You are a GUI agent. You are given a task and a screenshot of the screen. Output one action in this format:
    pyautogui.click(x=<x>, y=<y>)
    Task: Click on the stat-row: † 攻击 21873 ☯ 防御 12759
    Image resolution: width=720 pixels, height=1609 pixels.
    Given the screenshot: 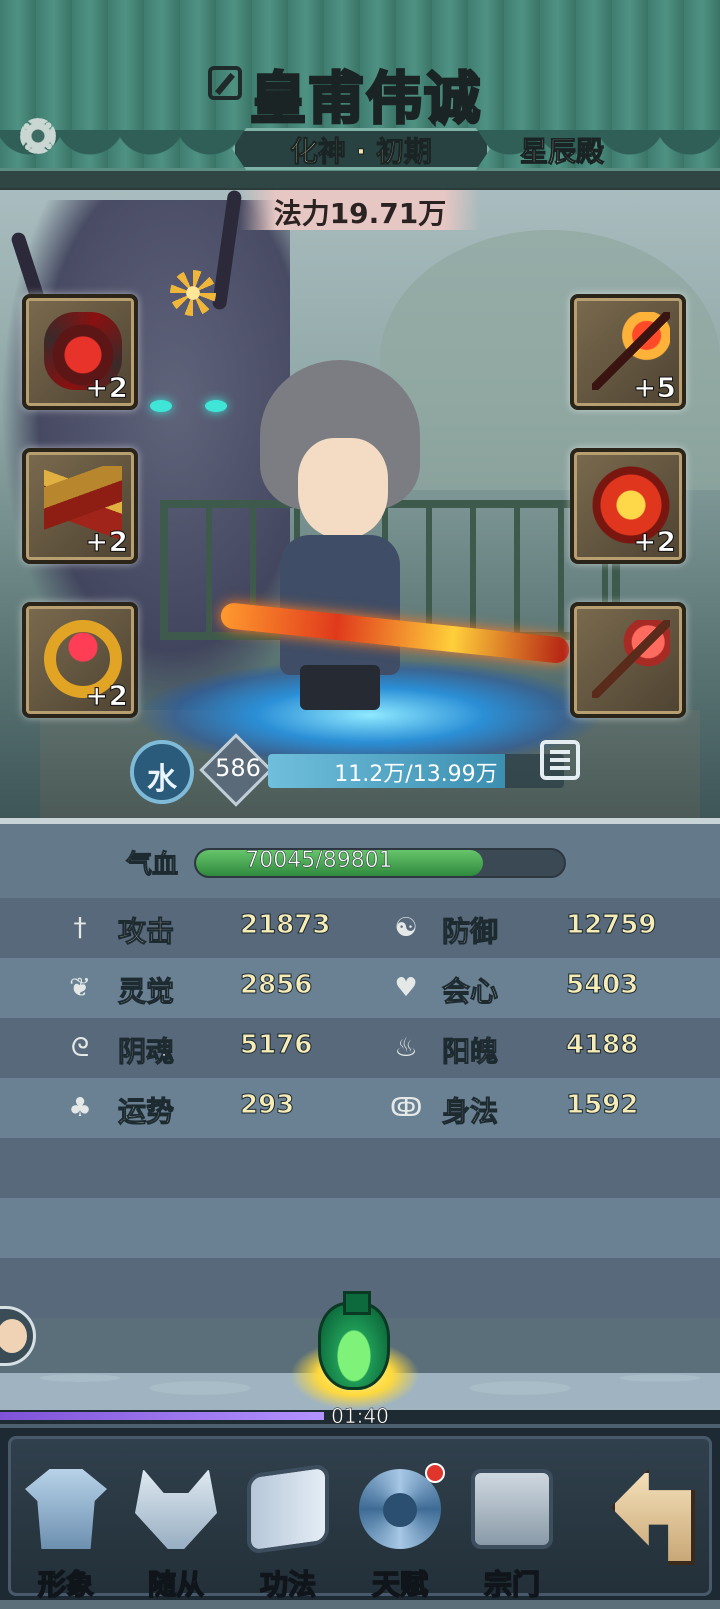 What is the action you would take?
    pyautogui.click(x=360, y=928)
    